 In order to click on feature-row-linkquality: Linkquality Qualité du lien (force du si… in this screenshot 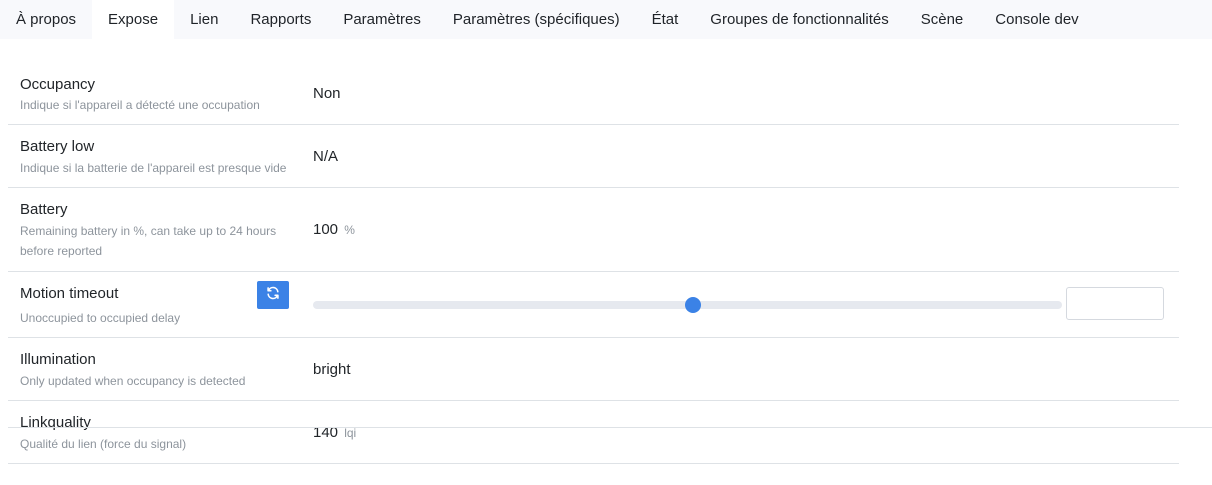, I will do `click(593, 432)`.